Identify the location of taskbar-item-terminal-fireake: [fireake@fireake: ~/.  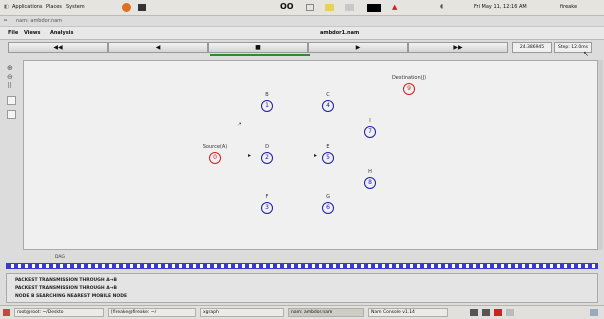
(152, 312).